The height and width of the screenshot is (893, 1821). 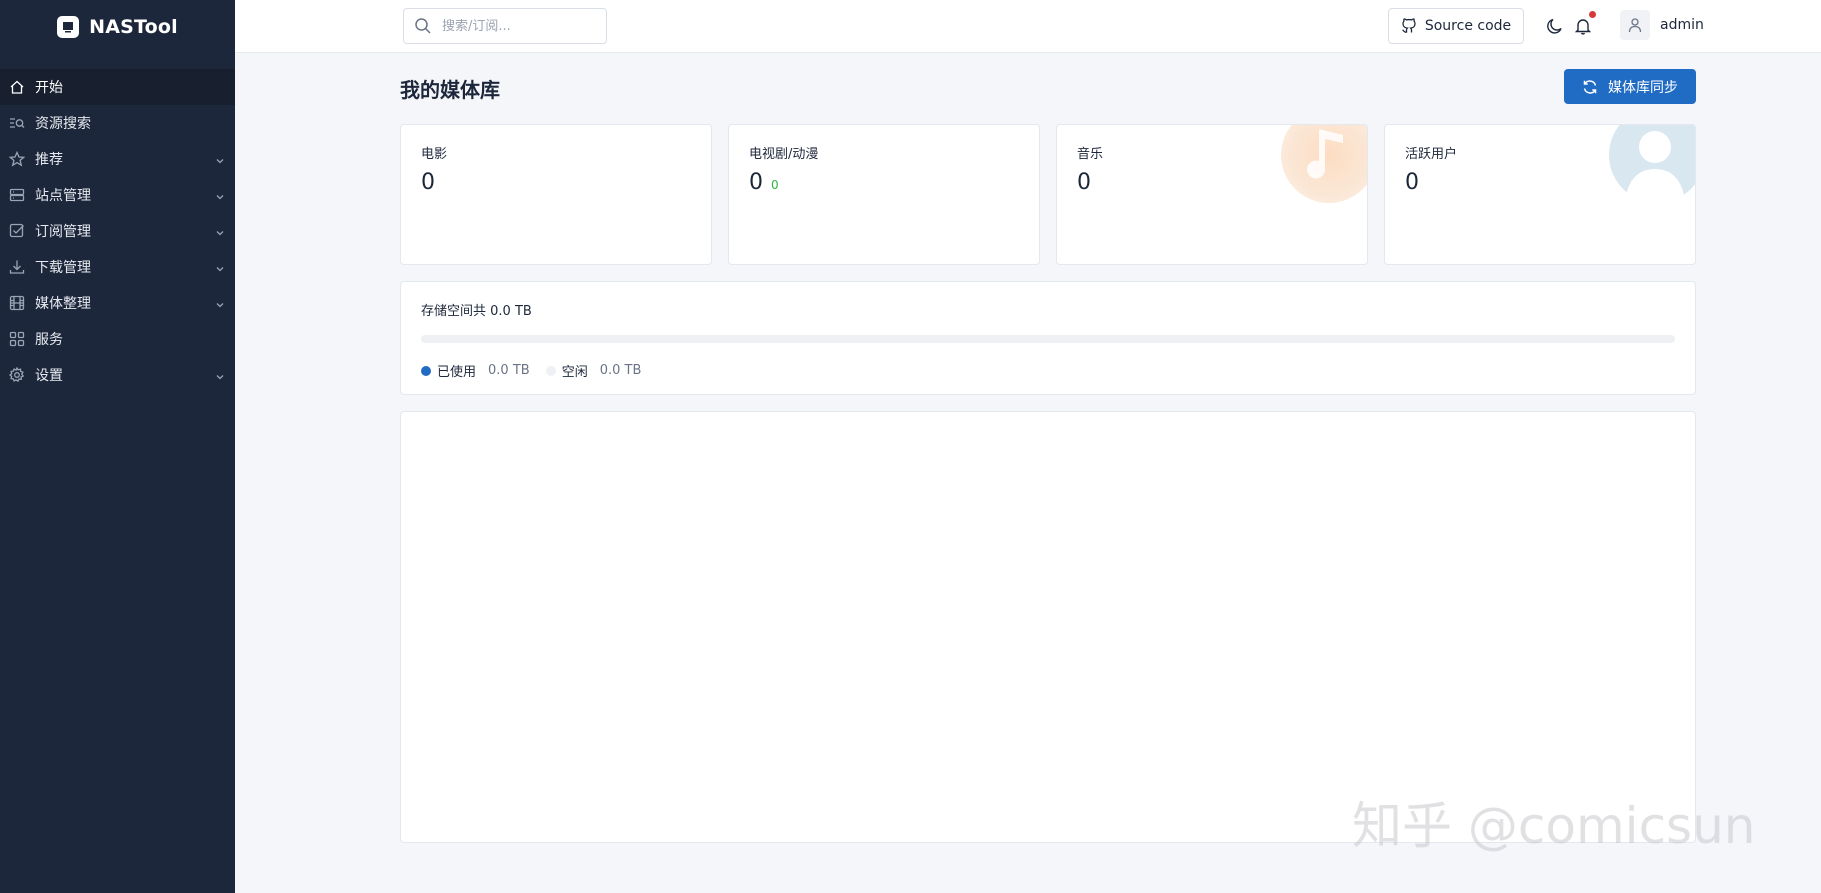 What do you see at coordinates (49, 376) in the screenshot?
I see `sidebar-item-label: 设置` at bounding box center [49, 376].